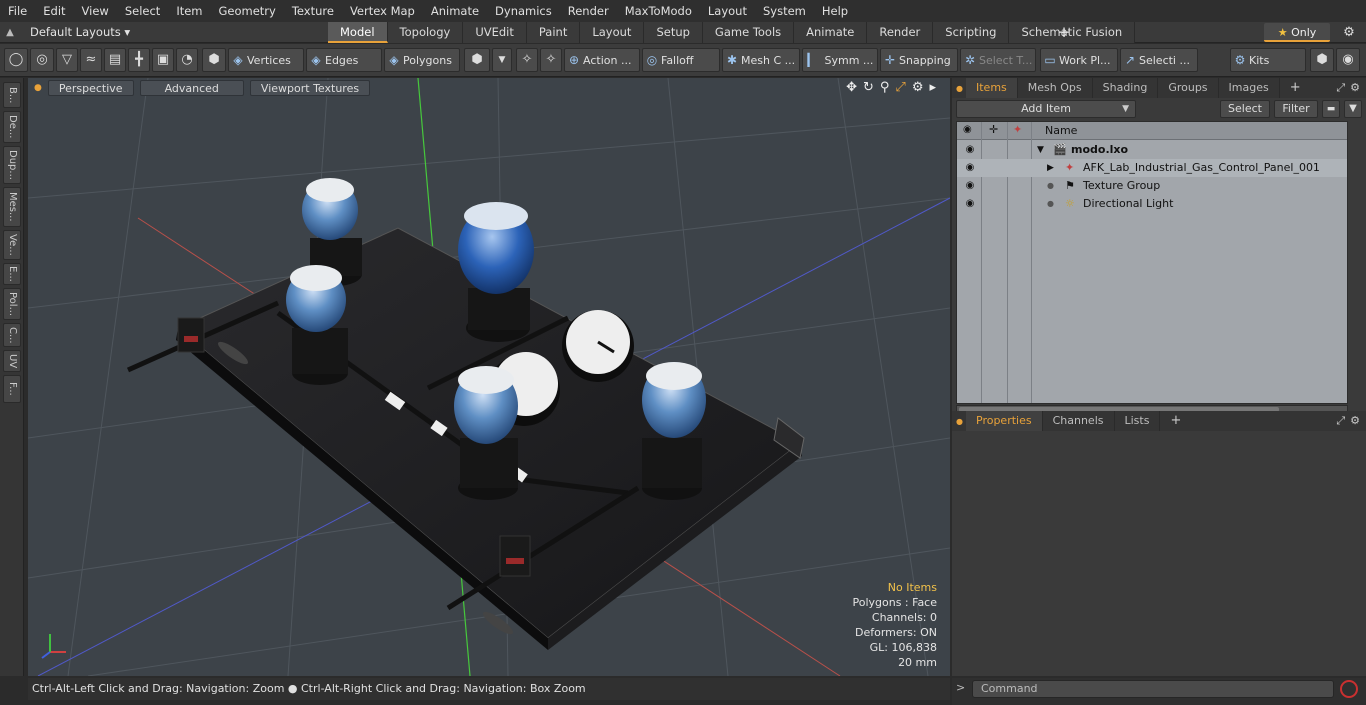 The width and height of the screenshot is (1366, 705). What do you see at coordinates (16, 60) in the screenshot?
I see `select-circle-icon: ◯` at bounding box center [16, 60].